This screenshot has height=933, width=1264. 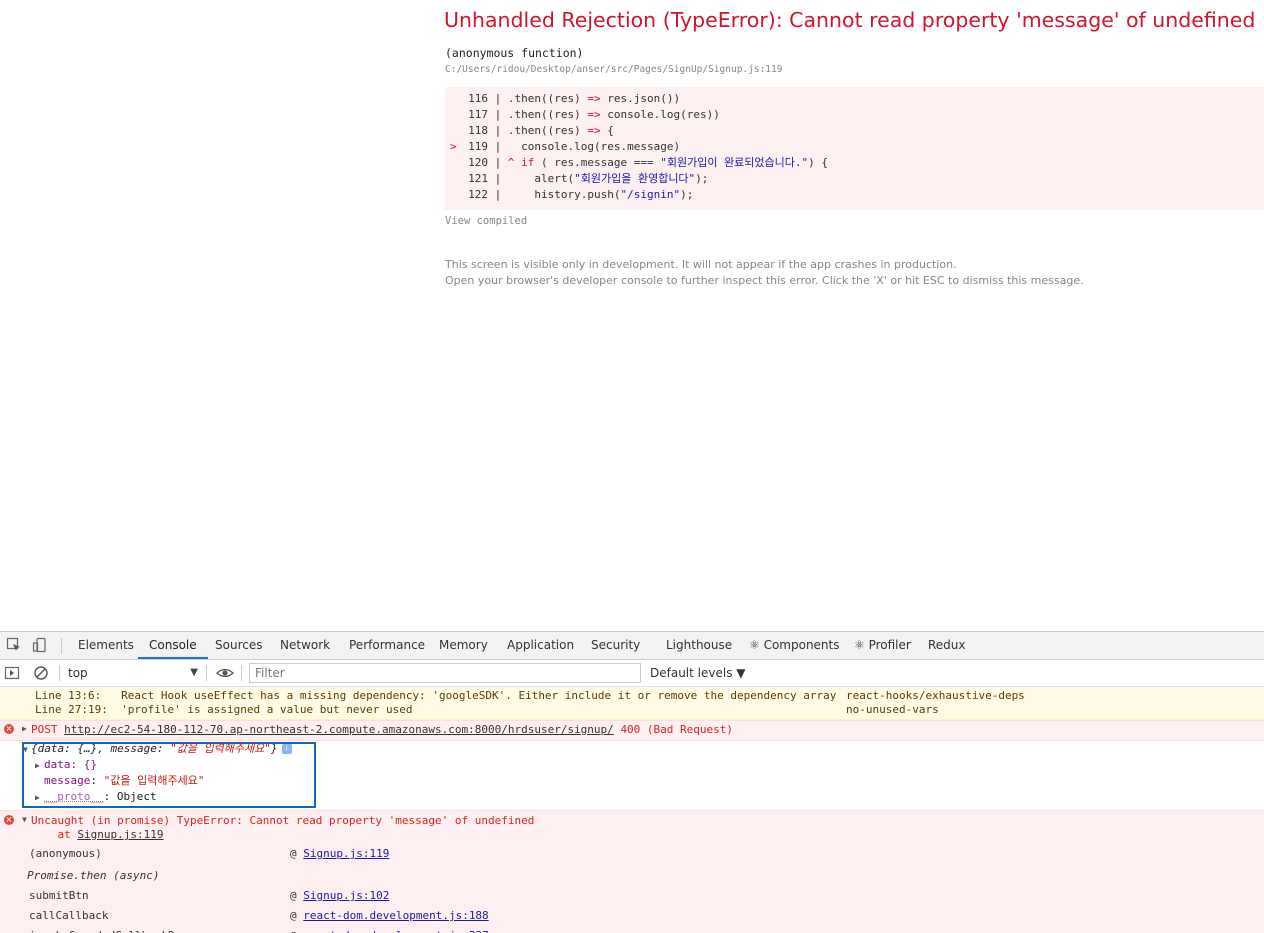 I want to click on stack-function: invokeGuardedCallbackDev, so click(x=108, y=931).